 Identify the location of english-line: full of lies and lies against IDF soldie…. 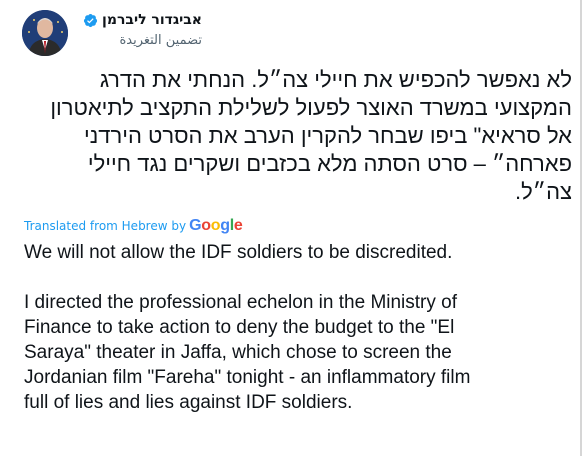
(188, 402).